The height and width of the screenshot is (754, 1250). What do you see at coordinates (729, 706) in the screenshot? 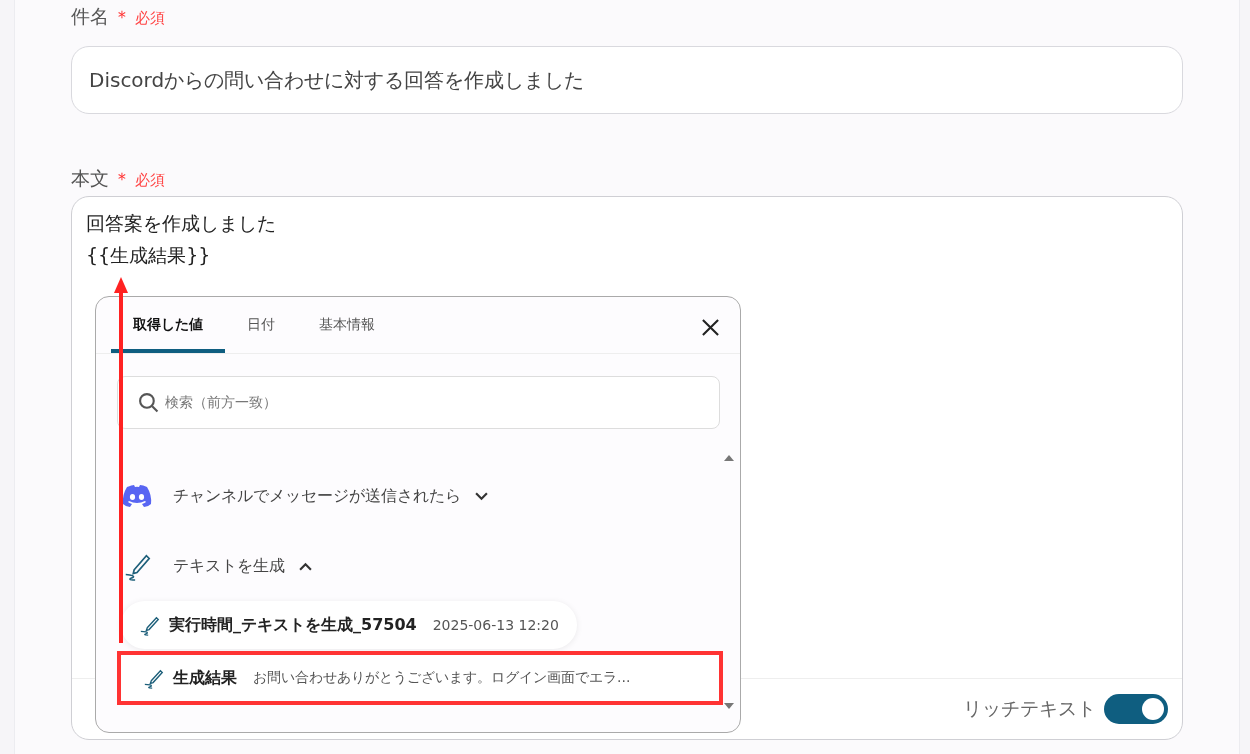
I see `scroll-down-icon` at bounding box center [729, 706].